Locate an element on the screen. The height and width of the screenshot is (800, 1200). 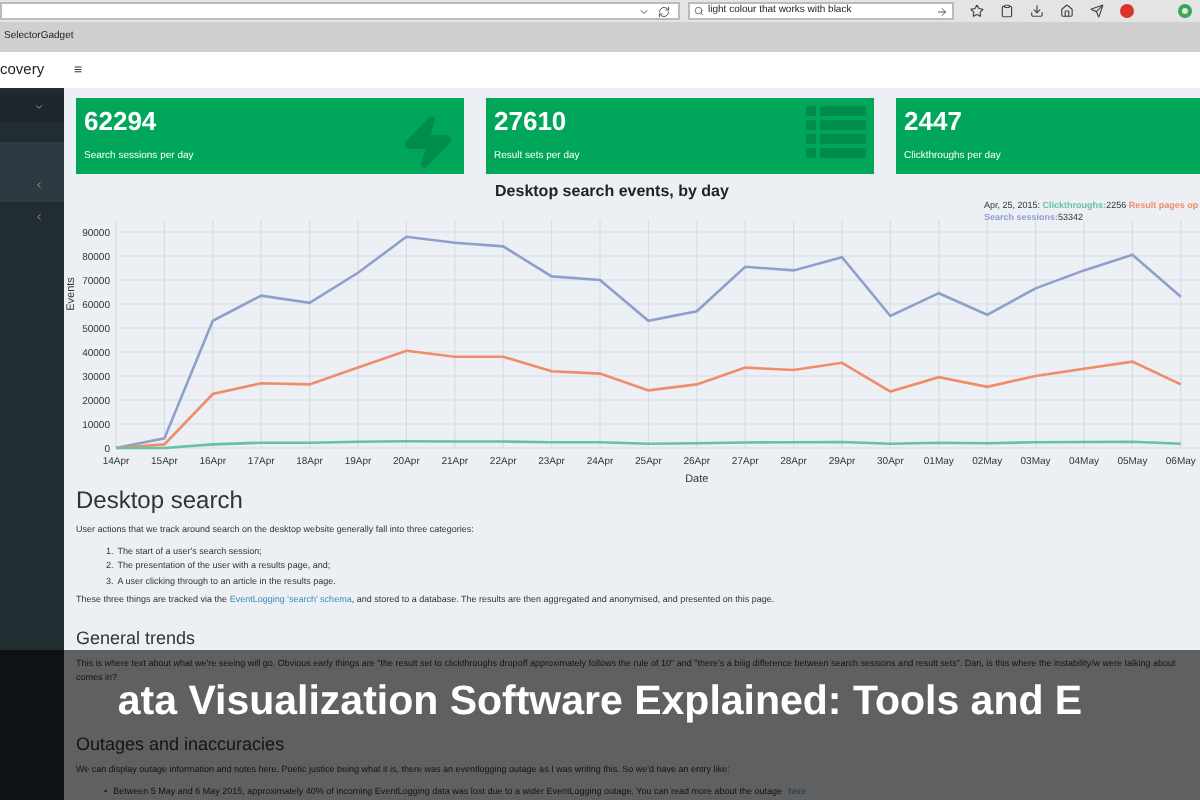
go-icon is located at coordinates (942, 11).